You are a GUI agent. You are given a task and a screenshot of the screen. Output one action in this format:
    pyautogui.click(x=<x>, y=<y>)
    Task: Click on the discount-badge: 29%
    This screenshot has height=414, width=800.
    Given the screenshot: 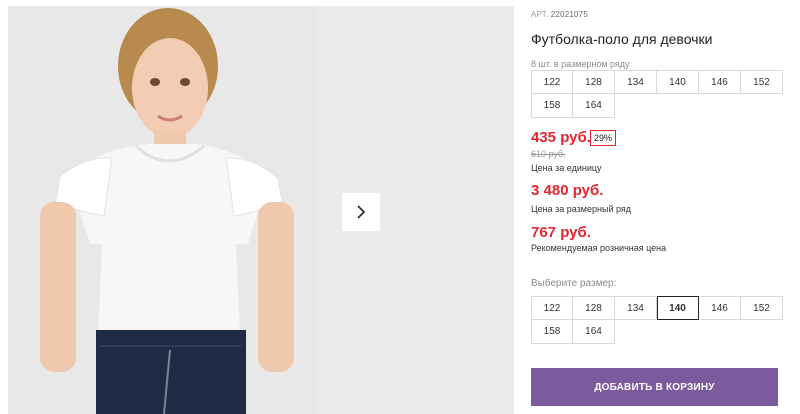 What is the action you would take?
    pyautogui.click(x=603, y=138)
    